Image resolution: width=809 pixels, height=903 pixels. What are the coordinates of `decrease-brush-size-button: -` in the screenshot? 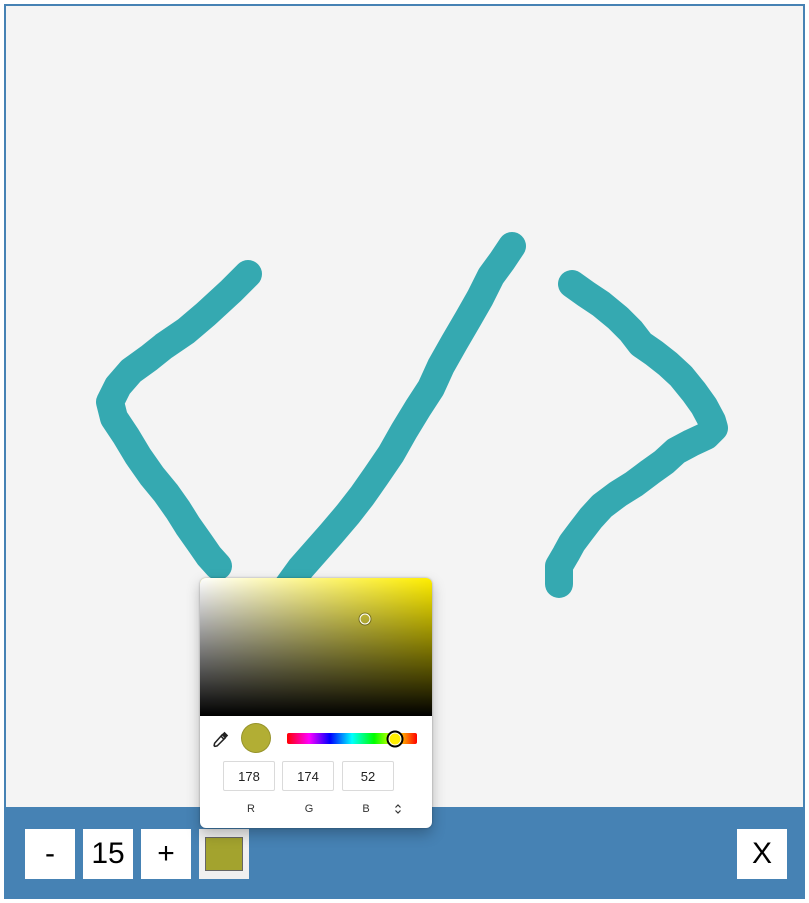 It's located at (50, 854).